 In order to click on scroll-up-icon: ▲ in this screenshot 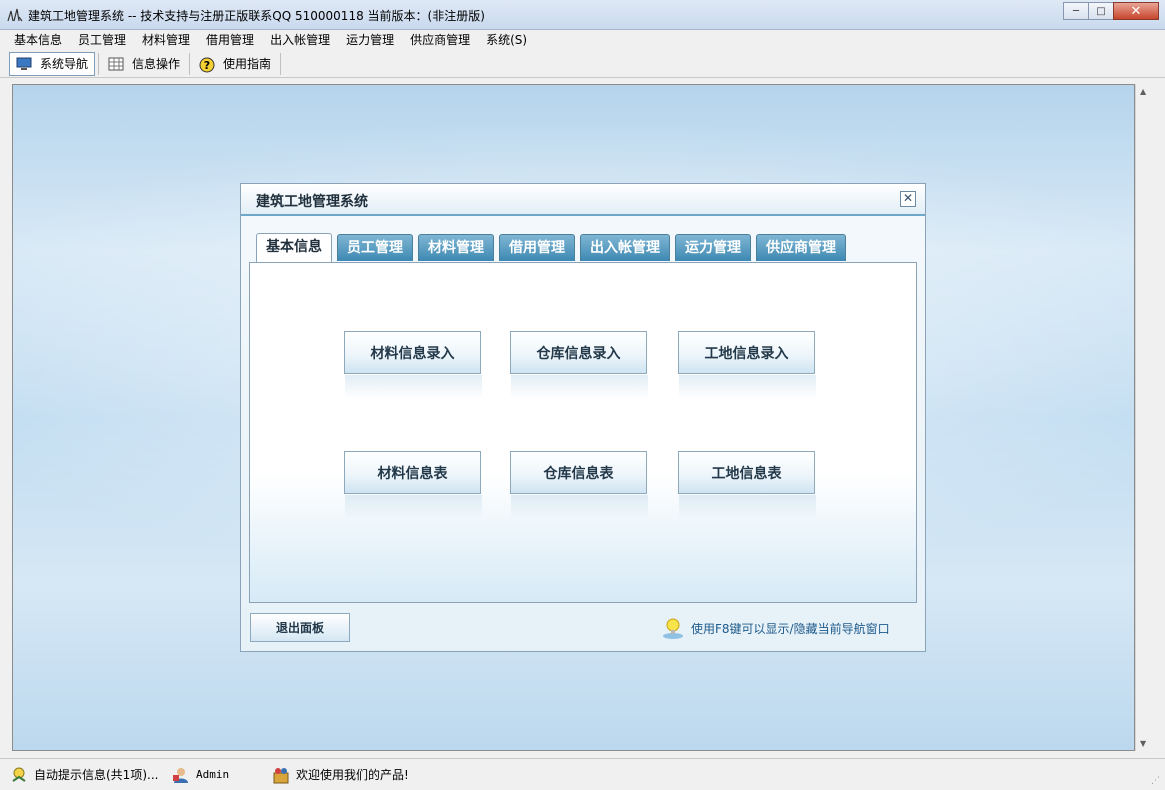, I will do `click(1143, 91)`.